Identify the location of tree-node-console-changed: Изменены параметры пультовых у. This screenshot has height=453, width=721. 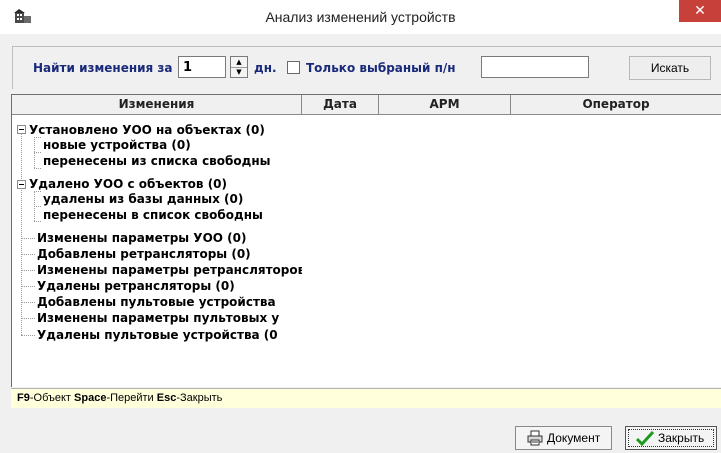
(158, 318).